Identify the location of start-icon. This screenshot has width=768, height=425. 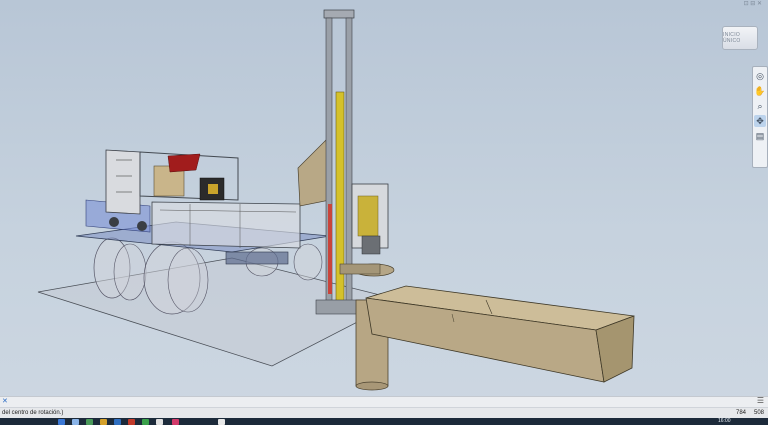
(61, 422).